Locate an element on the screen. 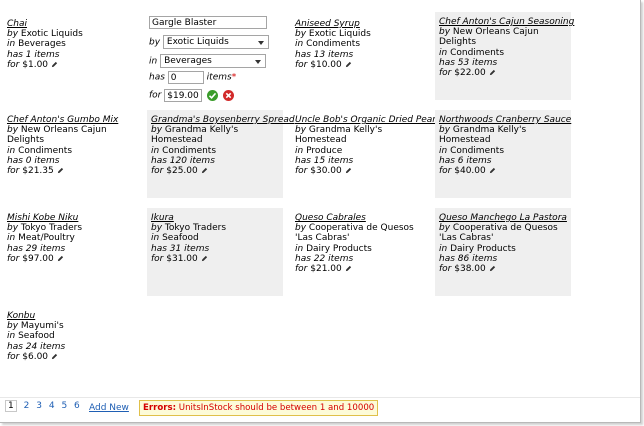 The height and width of the screenshot is (426, 644). unit-price: $38.00 is located at coordinates (470, 269).